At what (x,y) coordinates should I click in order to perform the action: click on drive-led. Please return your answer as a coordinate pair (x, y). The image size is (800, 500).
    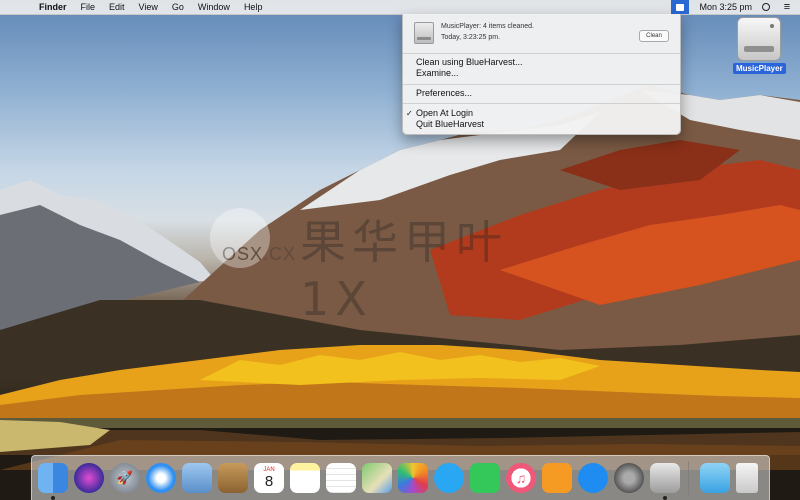
    Looking at the image, I should click on (772, 26).